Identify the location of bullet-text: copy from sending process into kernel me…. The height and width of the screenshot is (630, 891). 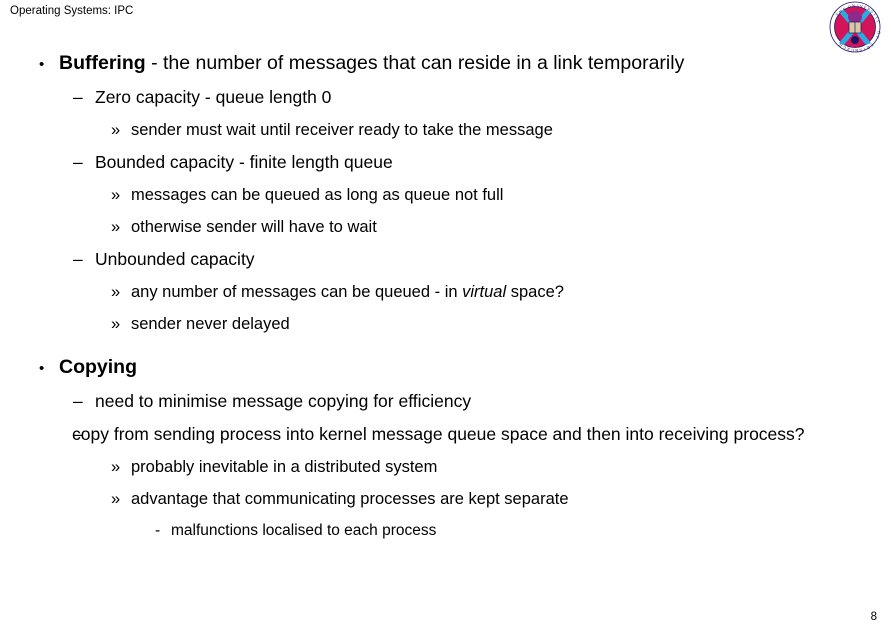
(438, 434).